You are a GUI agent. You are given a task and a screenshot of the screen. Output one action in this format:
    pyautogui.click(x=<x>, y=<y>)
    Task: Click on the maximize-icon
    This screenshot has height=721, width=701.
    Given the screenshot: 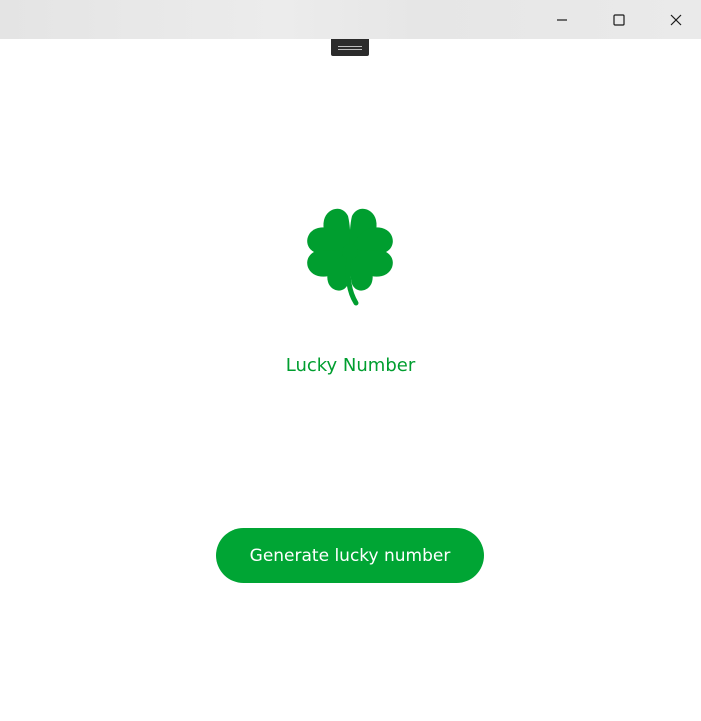 What is the action you would take?
    pyautogui.click(x=618, y=19)
    